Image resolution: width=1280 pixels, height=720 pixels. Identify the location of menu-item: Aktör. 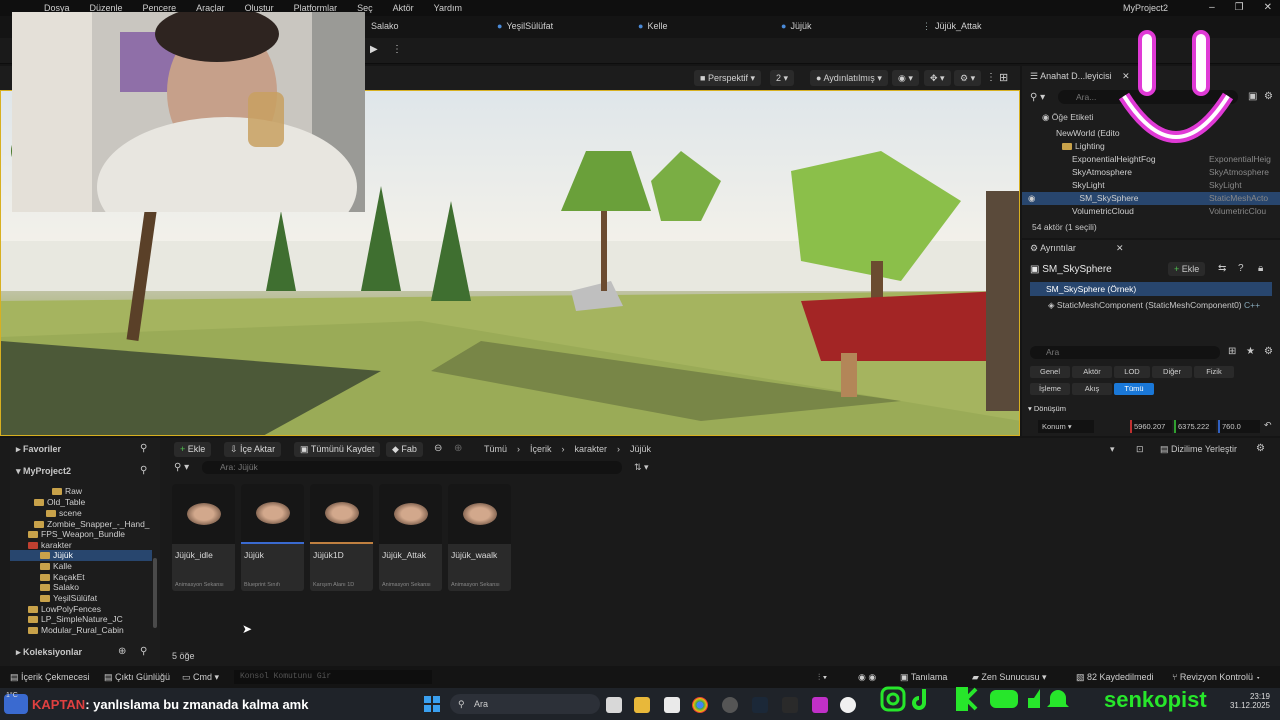
(403, 8).